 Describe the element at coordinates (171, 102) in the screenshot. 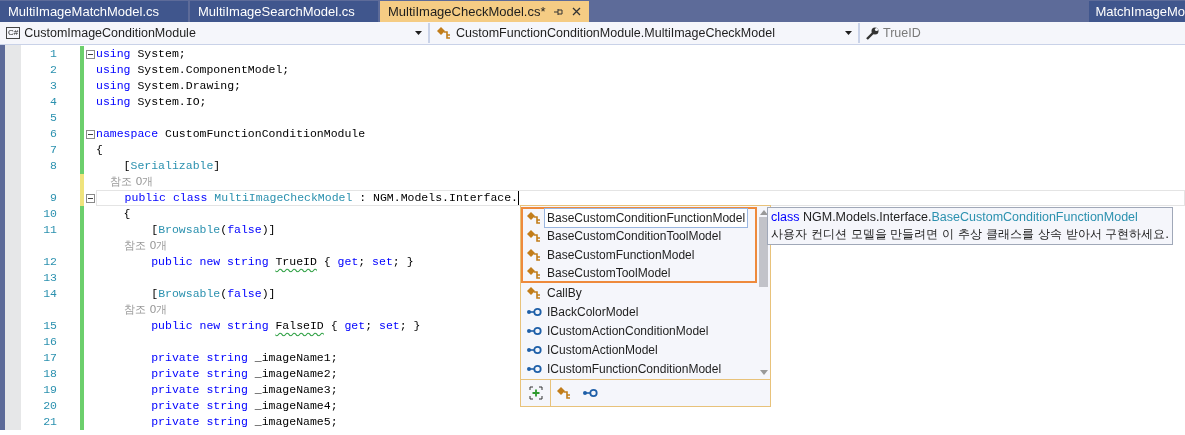

I see `code-token: System.IO;` at that location.